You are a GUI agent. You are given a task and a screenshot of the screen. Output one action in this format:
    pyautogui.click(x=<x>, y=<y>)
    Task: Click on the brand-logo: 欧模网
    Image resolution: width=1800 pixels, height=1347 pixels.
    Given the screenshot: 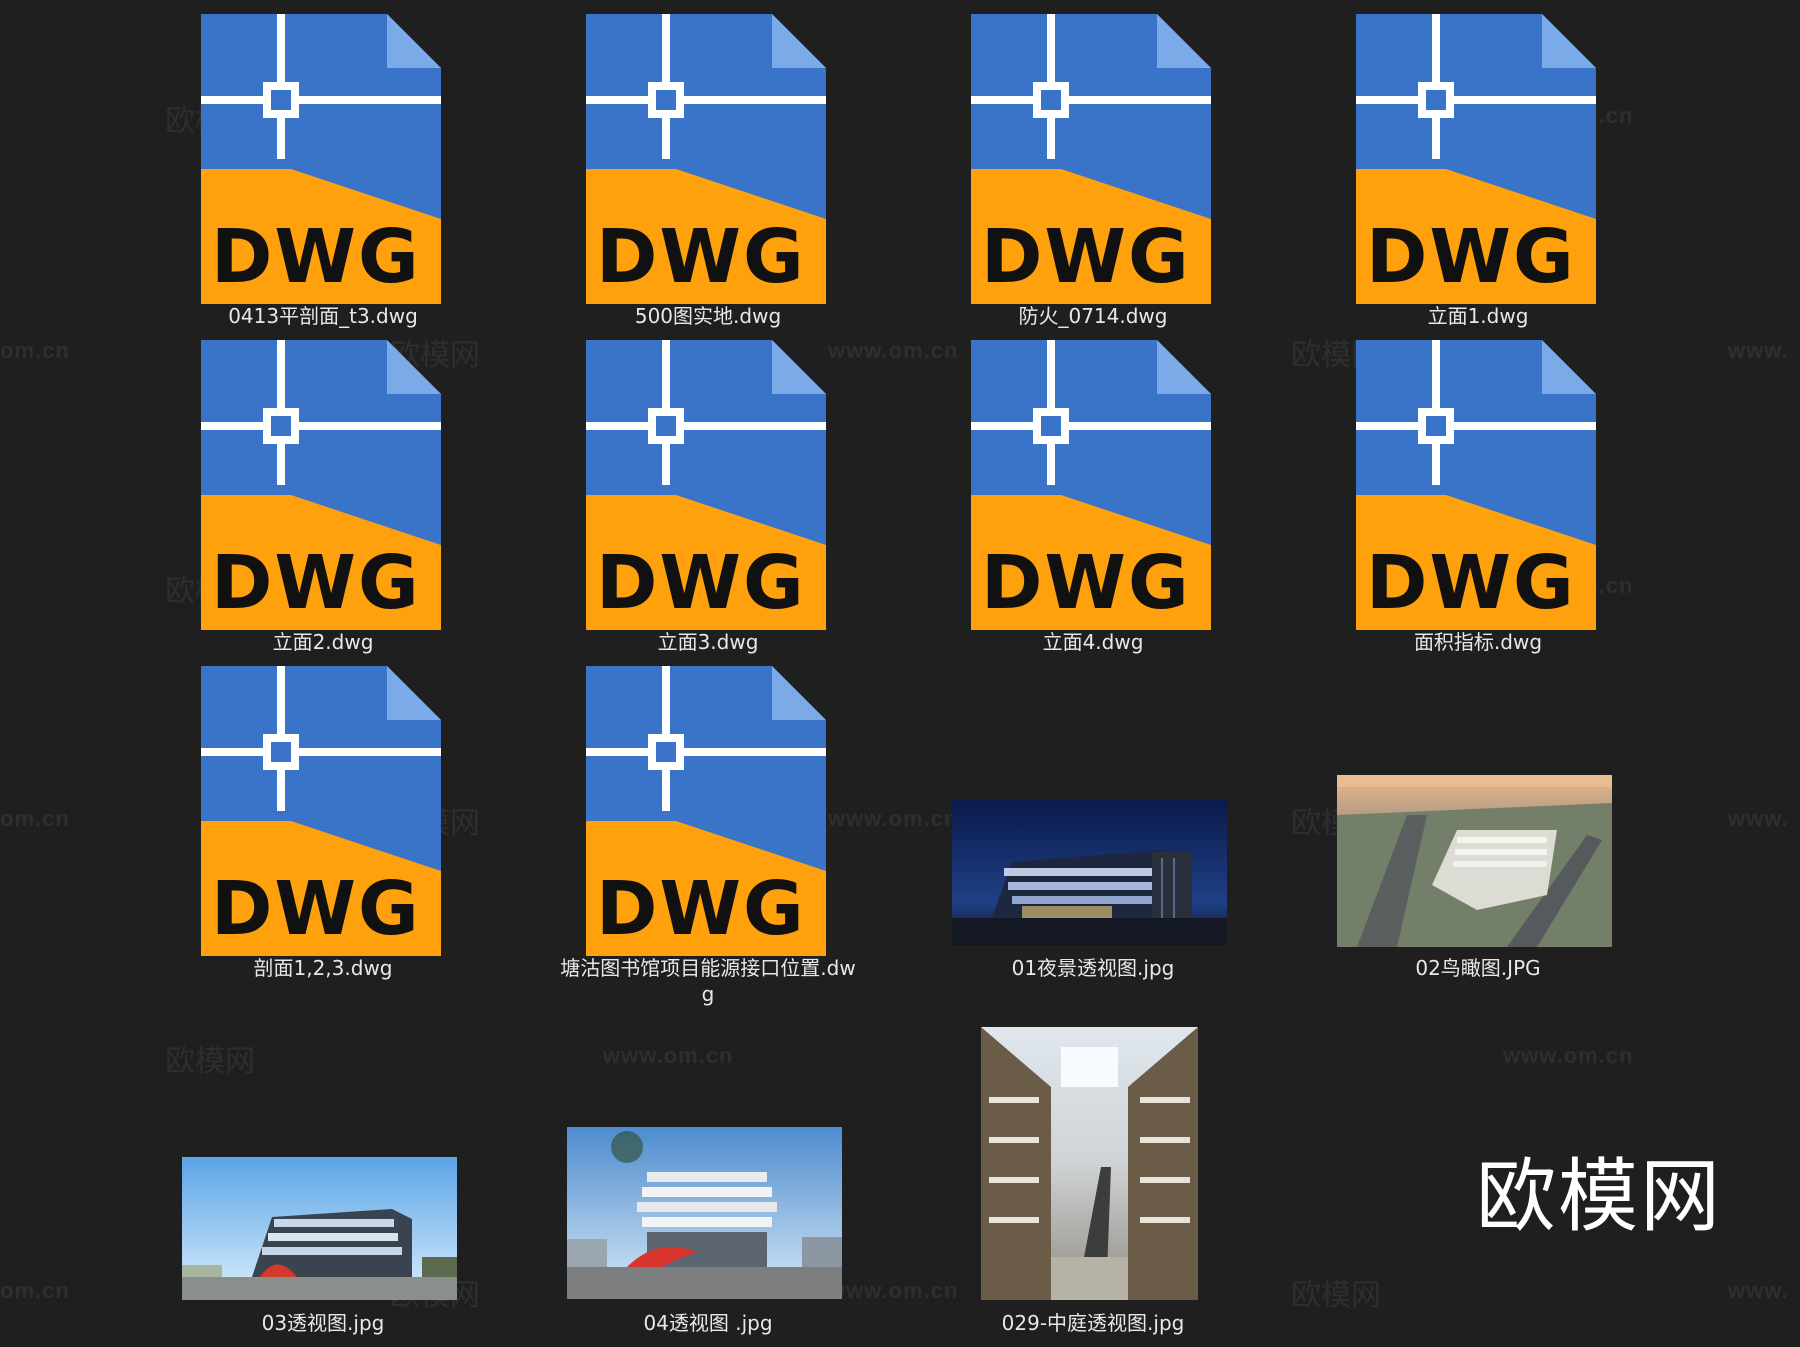 What is the action you would take?
    pyautogui.click(x=1599, y=1196)
    